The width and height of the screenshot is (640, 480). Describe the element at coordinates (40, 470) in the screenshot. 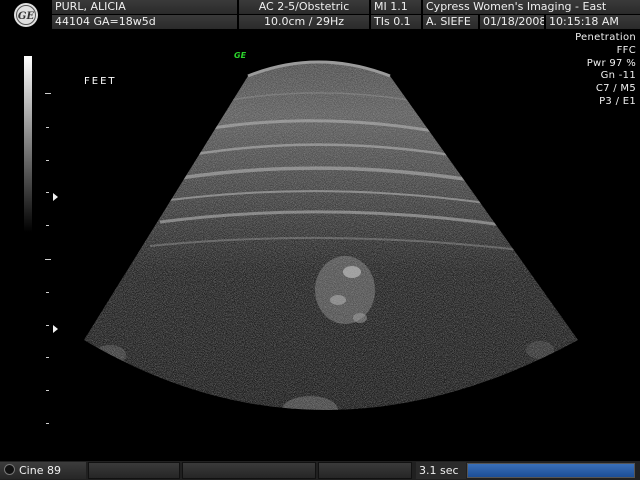

I see `cine-label: Cine 89` at that location.